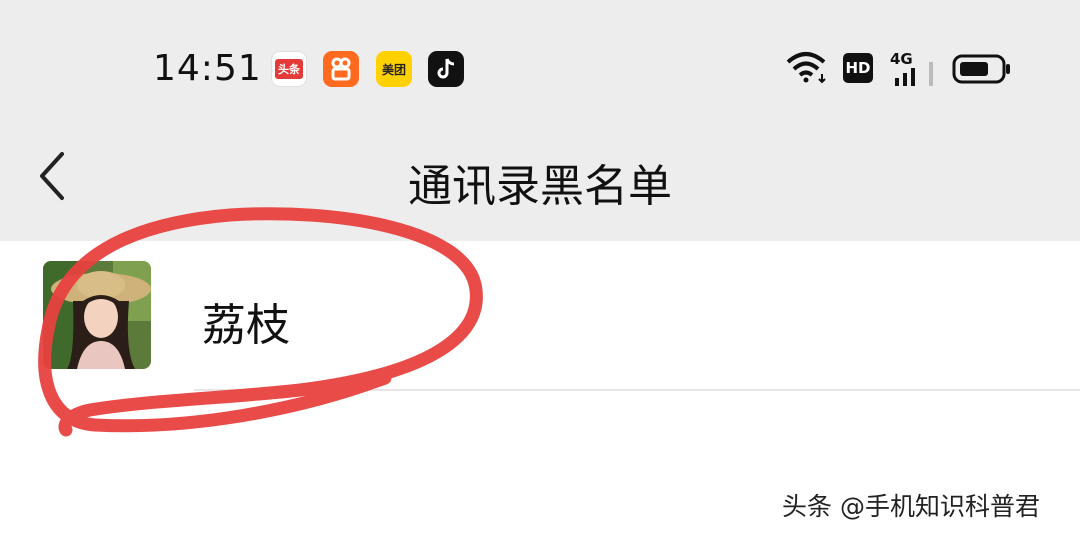 This screenshot has height=534, width=1080. What do you see at coordinates (914, 74) in the screenshot?
I see `signal-icon` at bounding box center [914, 74].